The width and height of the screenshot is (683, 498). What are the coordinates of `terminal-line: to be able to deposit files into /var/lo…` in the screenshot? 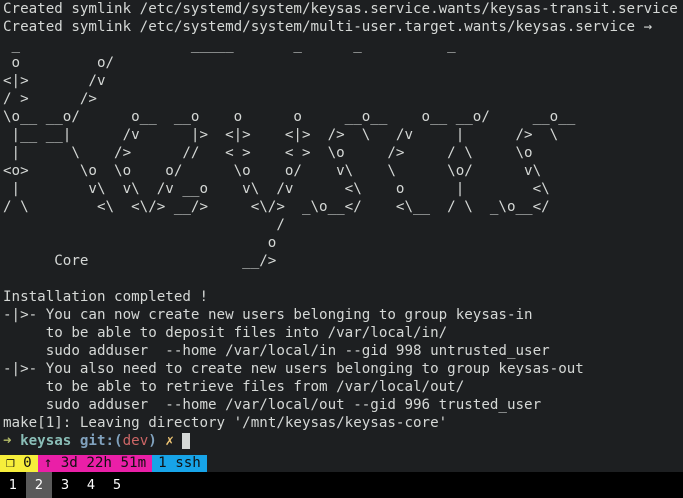 It's located at (225, 333).